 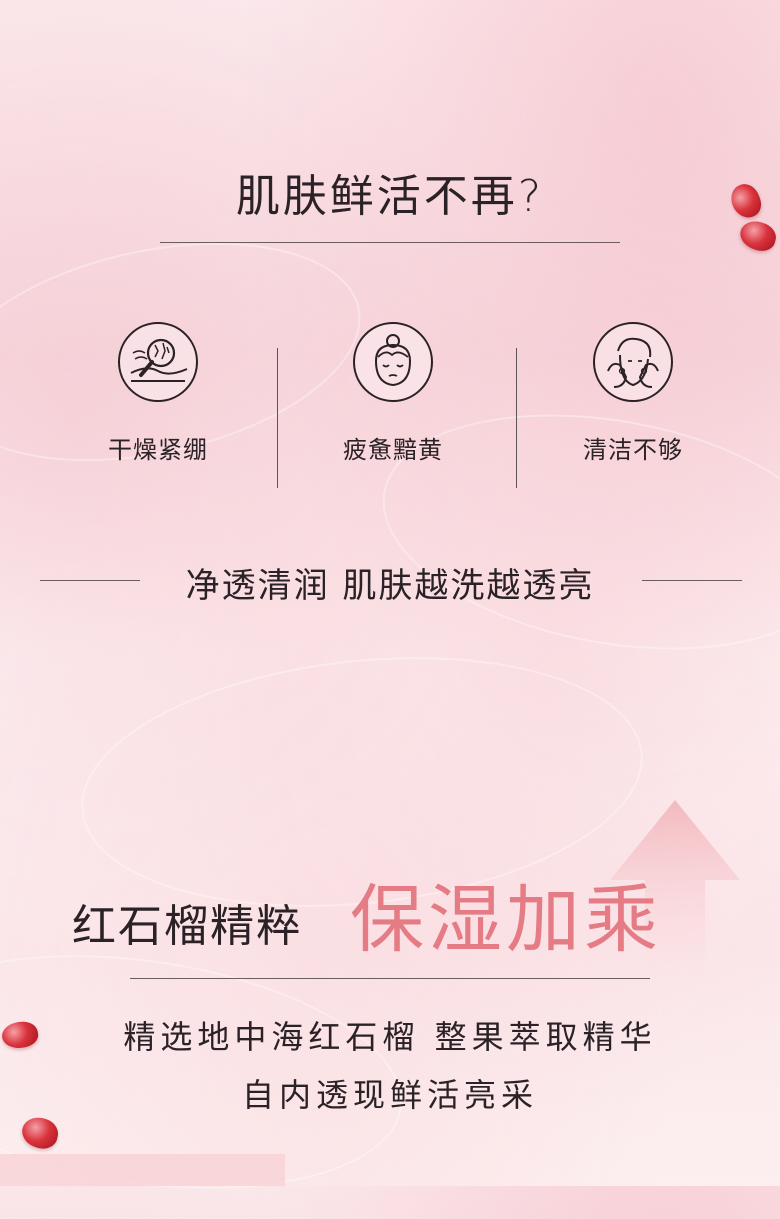 I want to click on title-divider, so click(x=390, y=242).